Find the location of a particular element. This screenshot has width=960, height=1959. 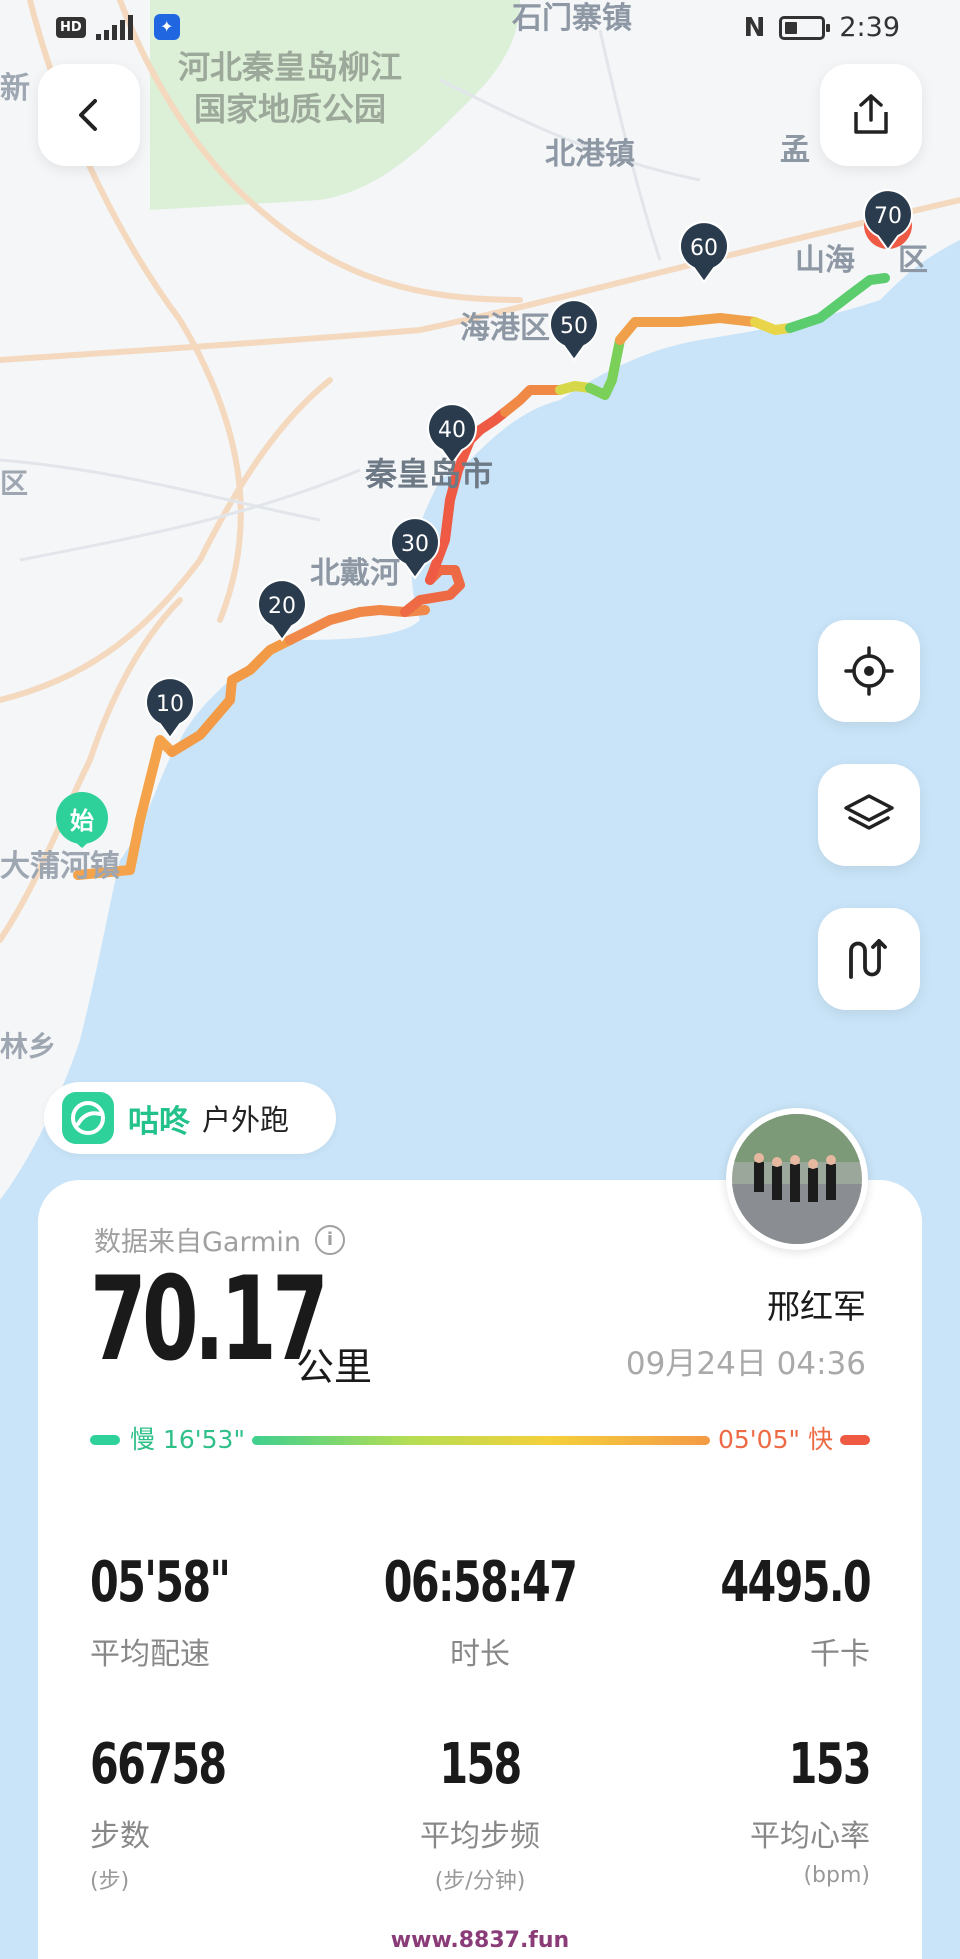

pace-gradient-bar is located at coordinates (481, 1440).